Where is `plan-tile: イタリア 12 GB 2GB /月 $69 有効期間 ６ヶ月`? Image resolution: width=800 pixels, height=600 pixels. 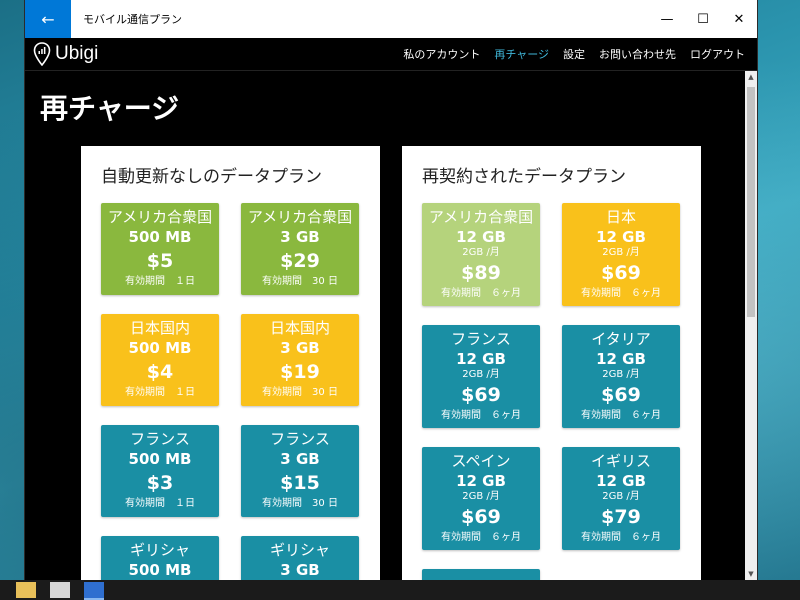
plan-tile: イタリア 12 GB 2GB /月 $69 有効期間 ６ヶ月 is located at coordinates (621, 376).